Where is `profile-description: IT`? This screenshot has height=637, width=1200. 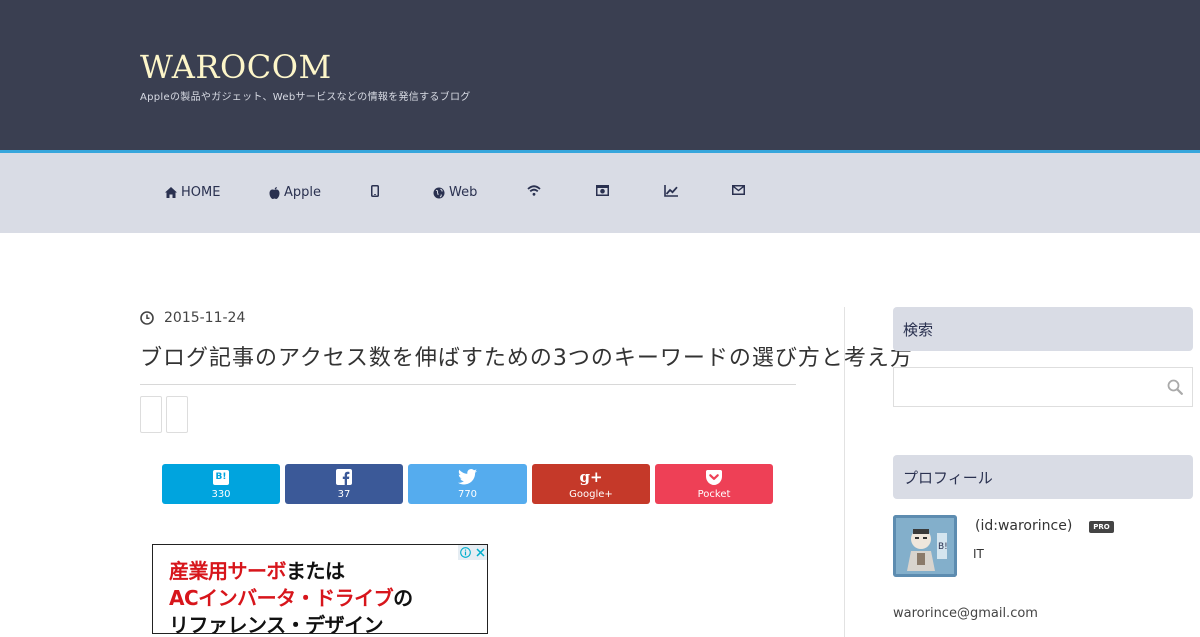
profile-description: IT is located at coordinates (978, 554).